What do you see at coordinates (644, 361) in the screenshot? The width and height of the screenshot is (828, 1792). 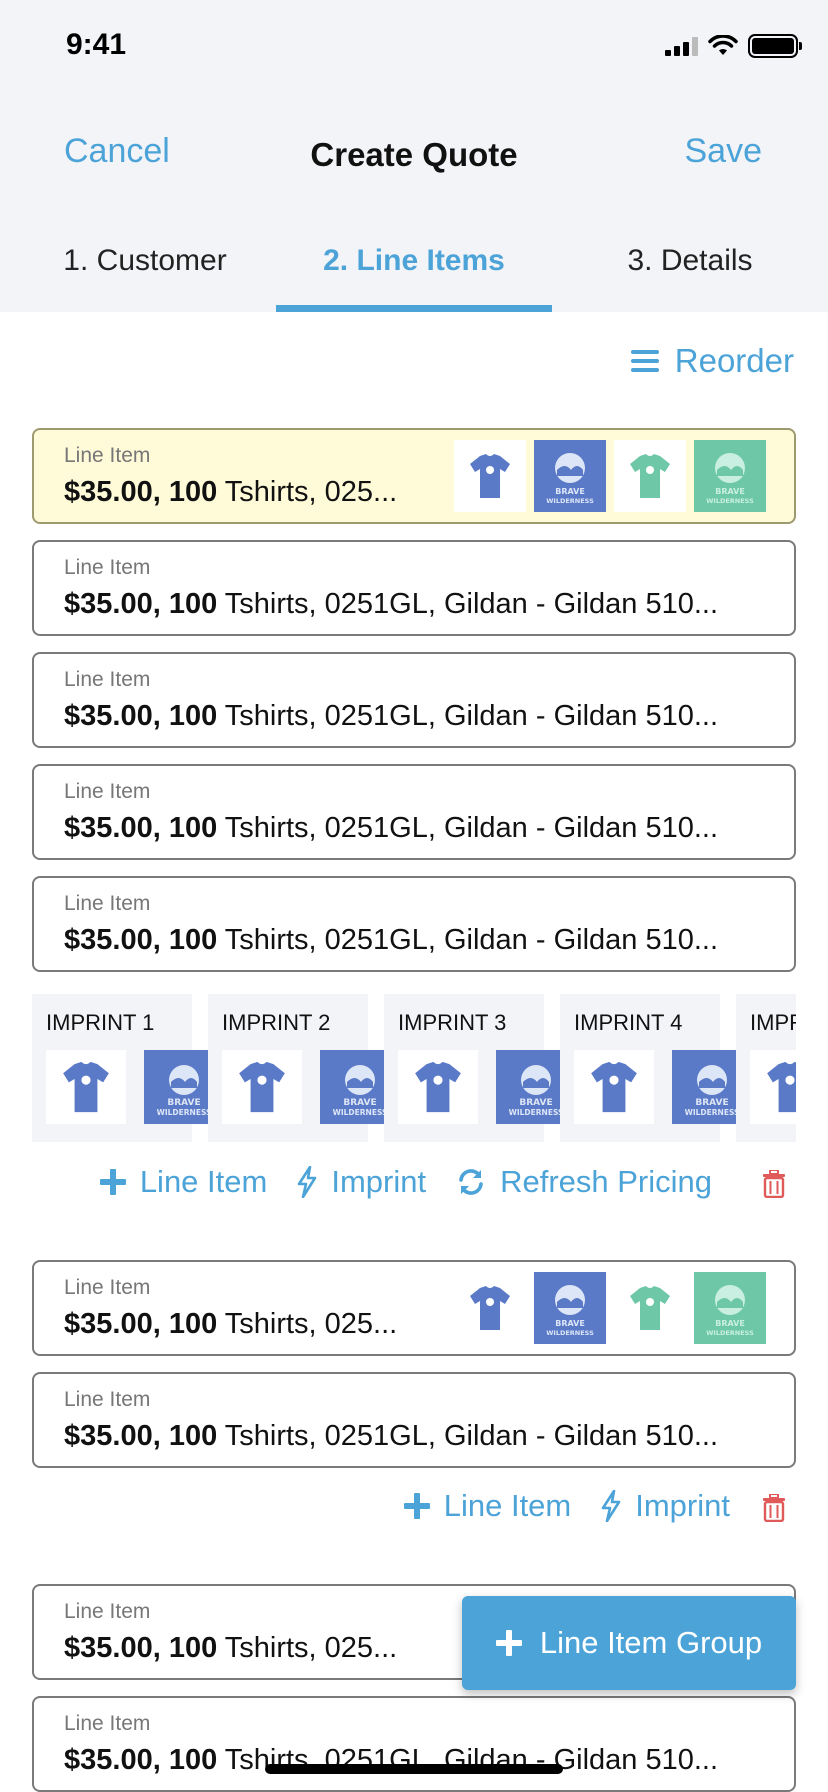 I see `hamburger-icon` at bounding box center [644, 361].